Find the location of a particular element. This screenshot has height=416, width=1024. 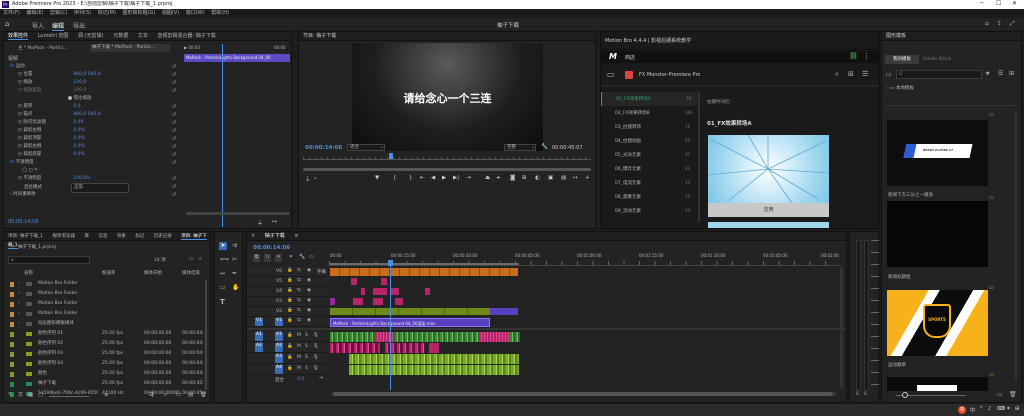

tab-markers: 标记 is located at coordinates (139, 236).